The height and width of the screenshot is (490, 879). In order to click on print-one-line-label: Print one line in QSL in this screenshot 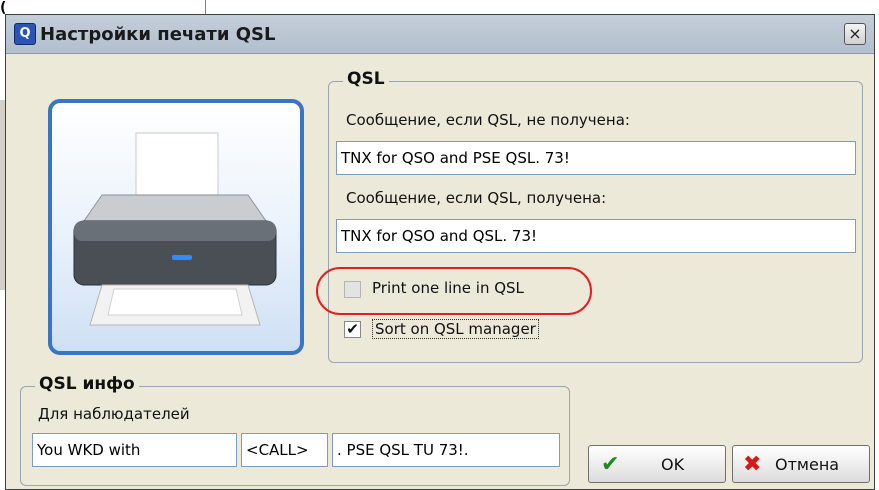, I will do `click(448, 288)`.